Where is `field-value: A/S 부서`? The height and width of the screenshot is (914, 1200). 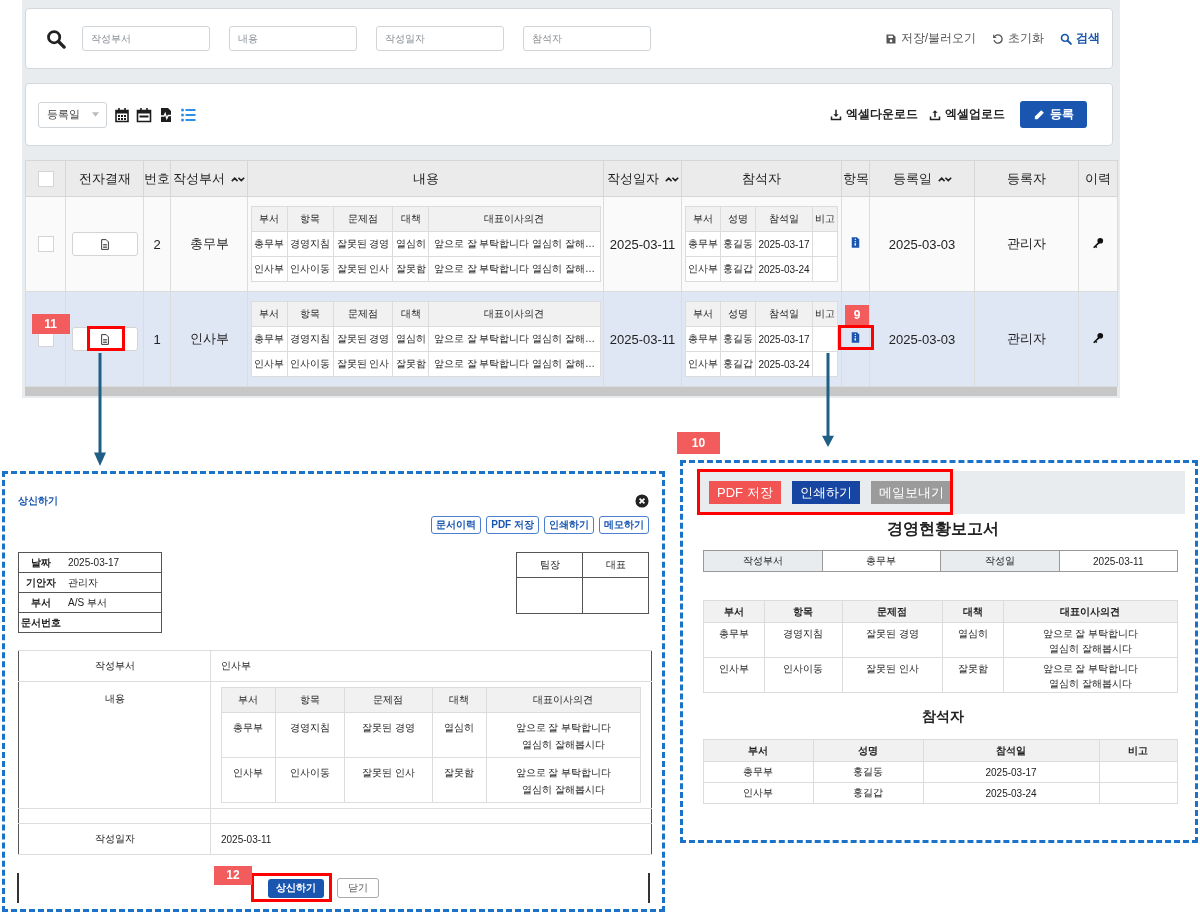
field-value: A/S 부서 is located at coordinates (112, 602).